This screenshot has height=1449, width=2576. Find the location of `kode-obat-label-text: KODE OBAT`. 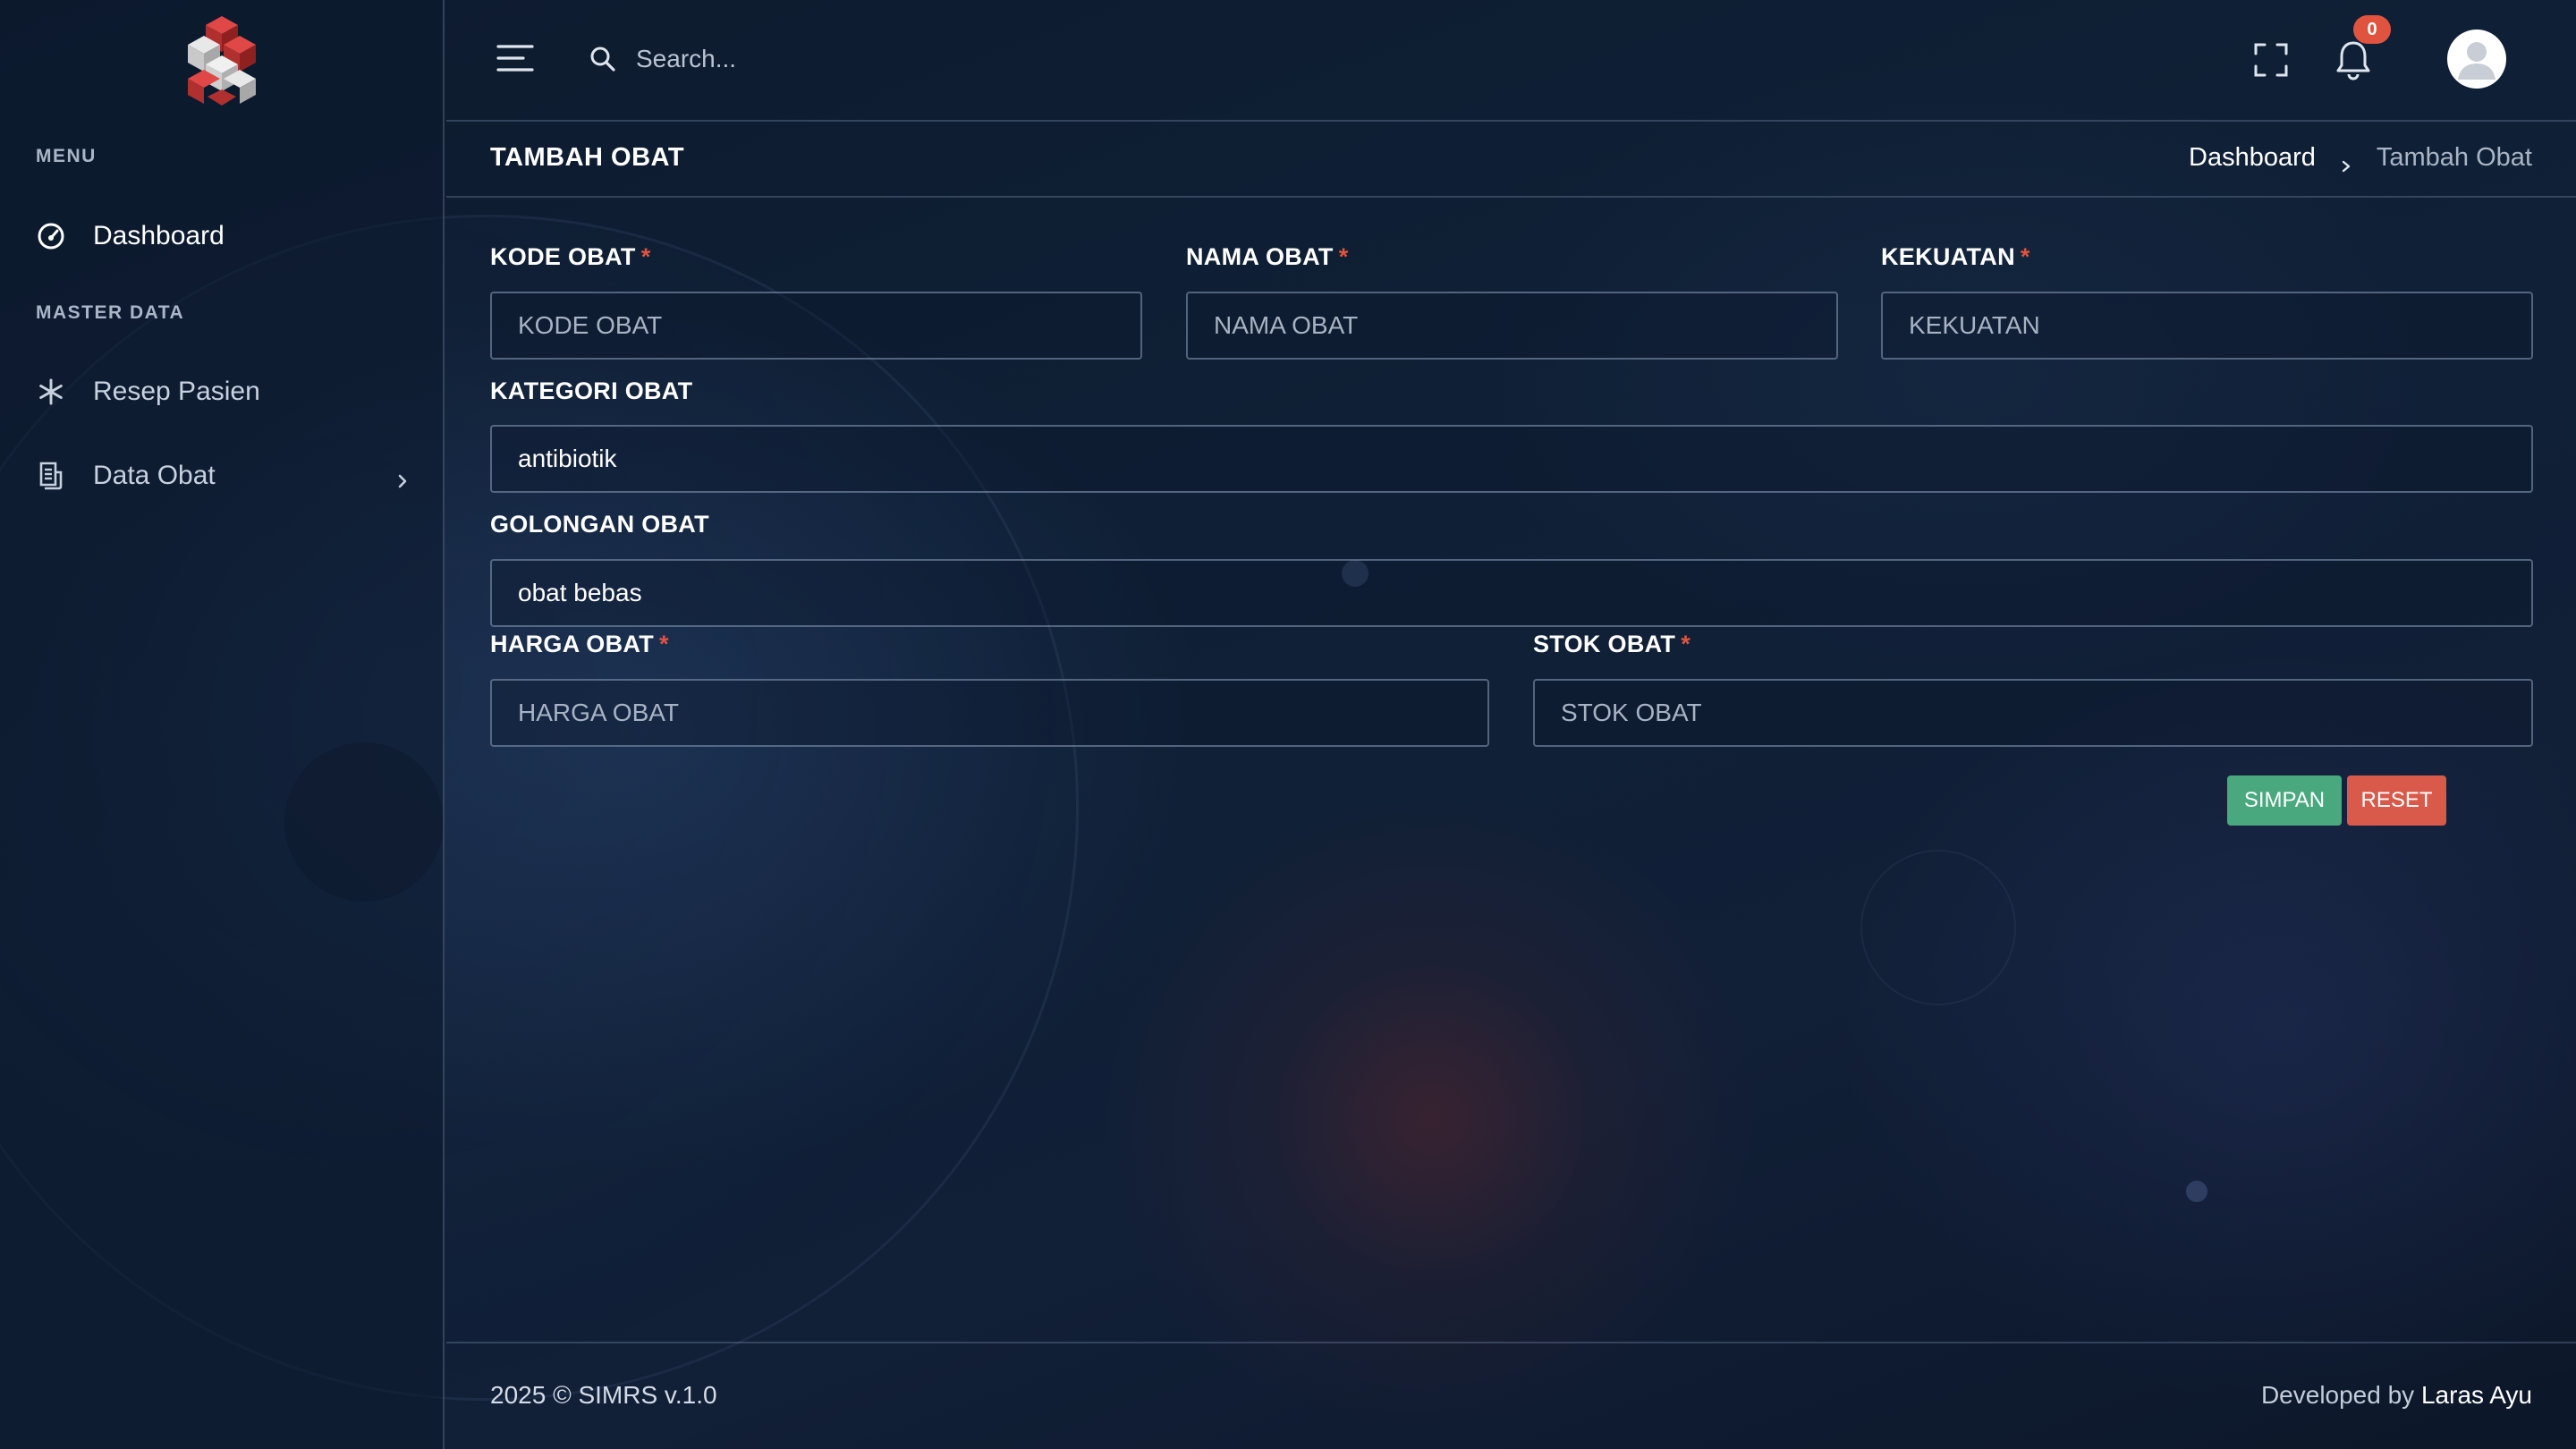

kode-obat-label-text: KODE OBAT is located at coordinates (563, 256).